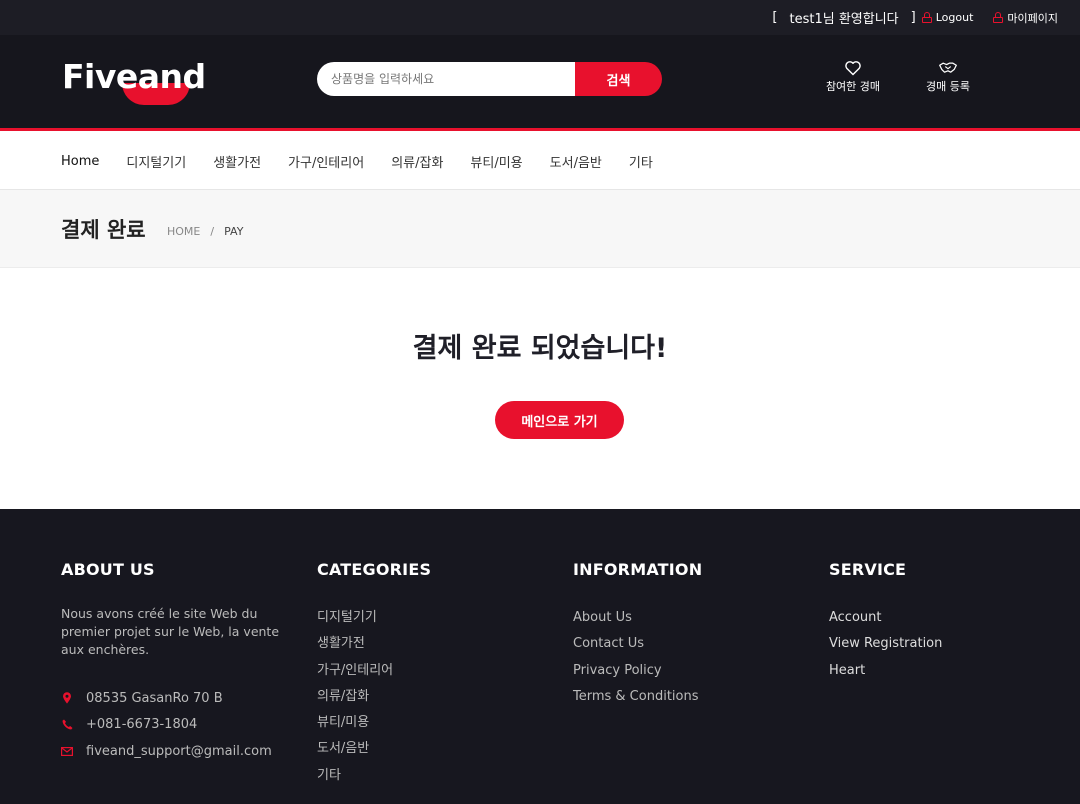  Describe the element at coordinates (67, 725) in the screenshot. I see `phone-icon` at that location.